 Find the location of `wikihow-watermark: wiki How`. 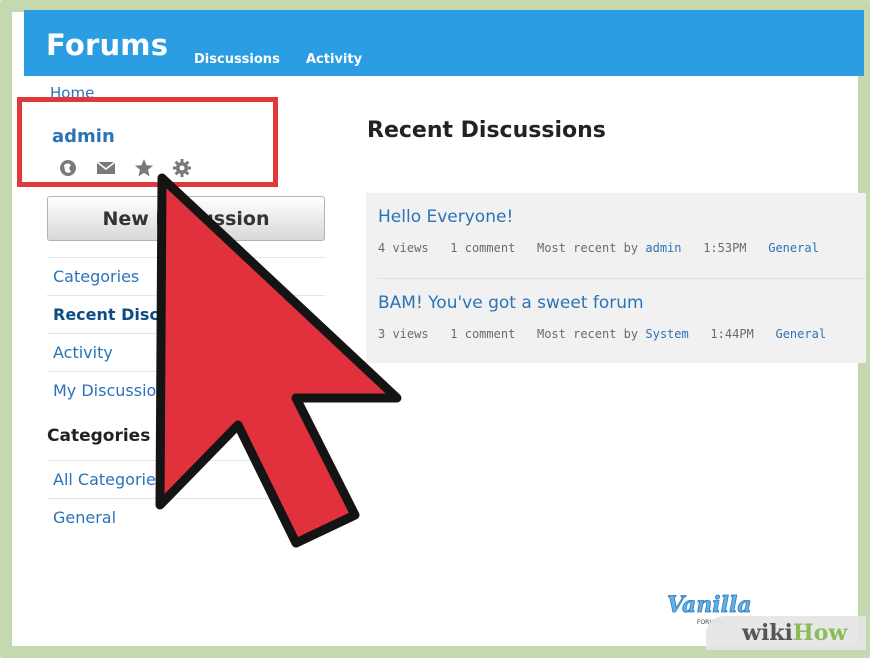

wikihow-watermark: wiki How is located at coordinates (786, 633).